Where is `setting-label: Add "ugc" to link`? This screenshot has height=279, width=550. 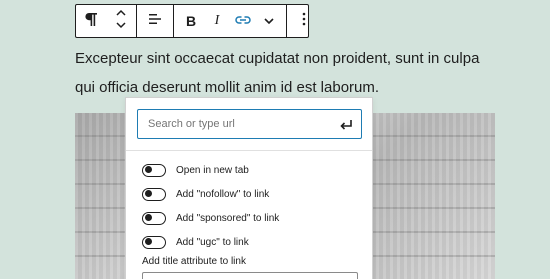 setting-label: Add "ugc" to link is located at coordinates (212, 242).